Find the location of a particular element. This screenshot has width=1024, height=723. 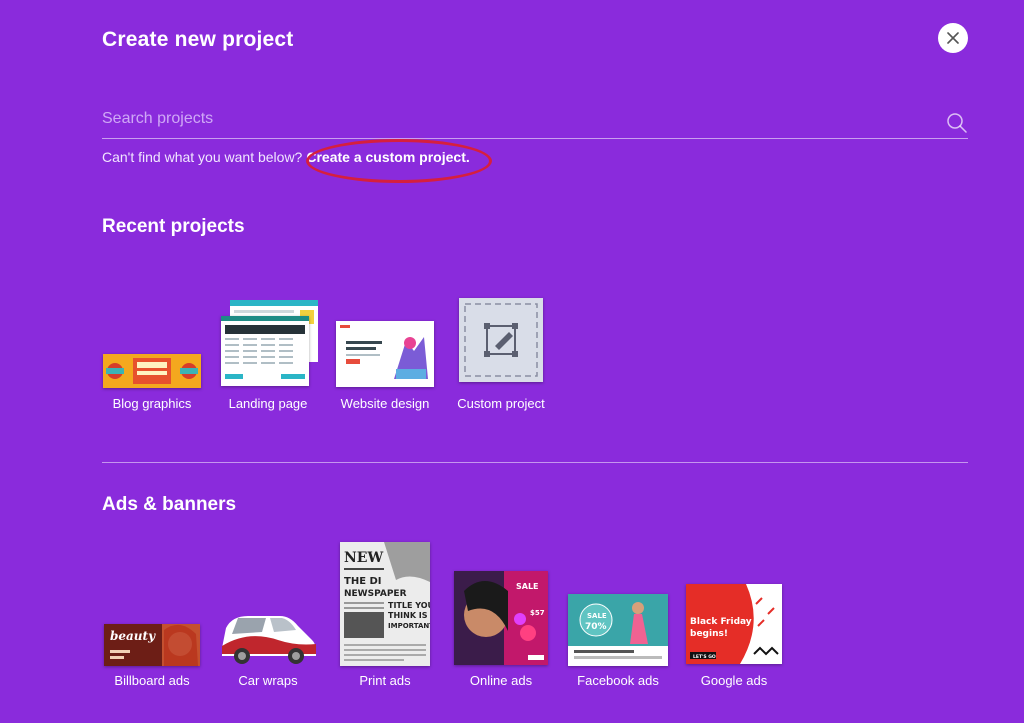

print-headline-6: IMPORTANT is located at coordinates (409, 626).